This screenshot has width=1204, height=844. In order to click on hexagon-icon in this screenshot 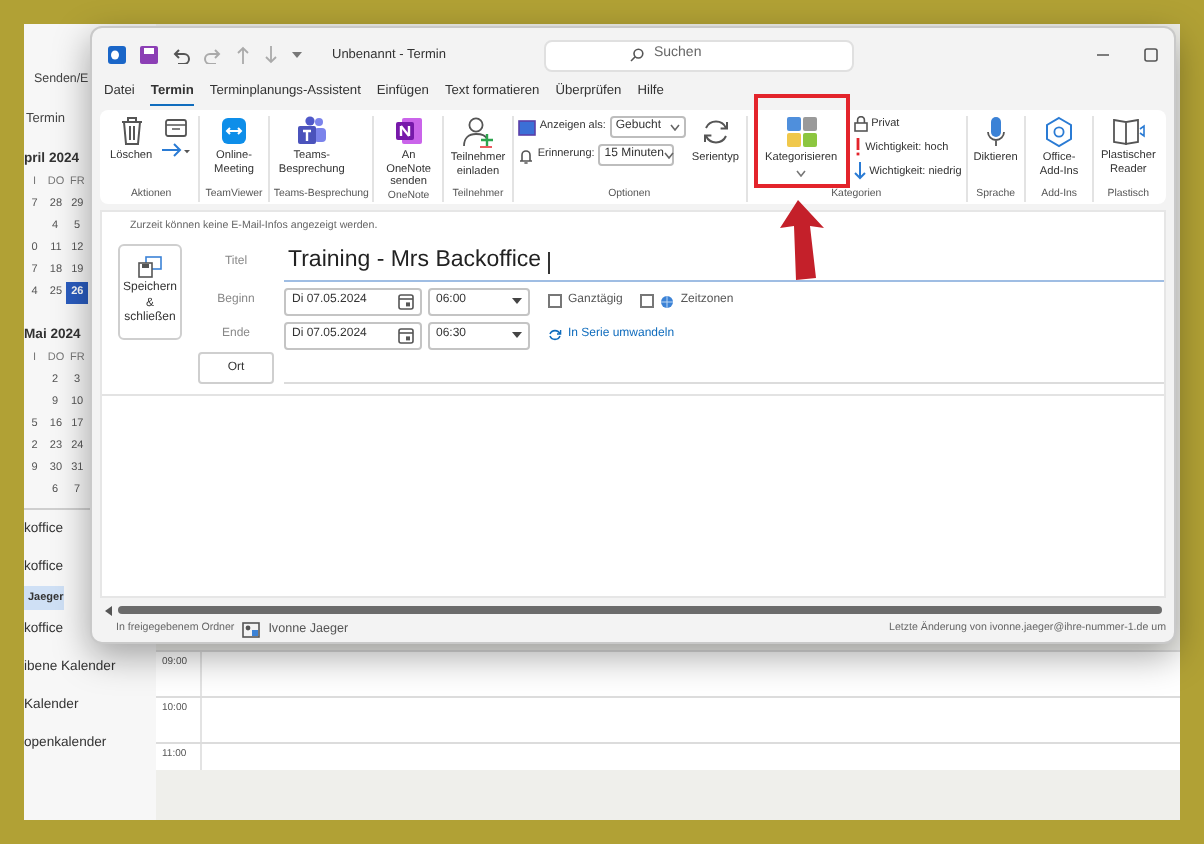, I will do `click(1059, 132)`.